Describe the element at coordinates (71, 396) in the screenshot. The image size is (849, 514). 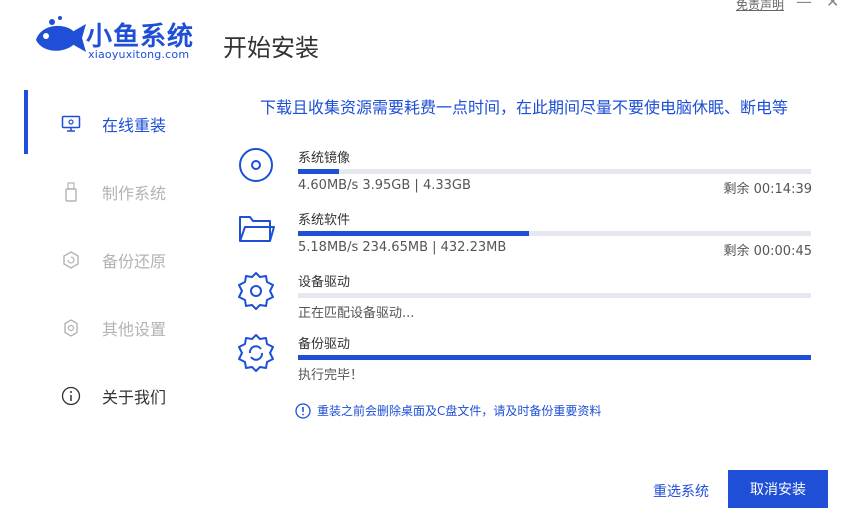
I see `info-icon` at that location.